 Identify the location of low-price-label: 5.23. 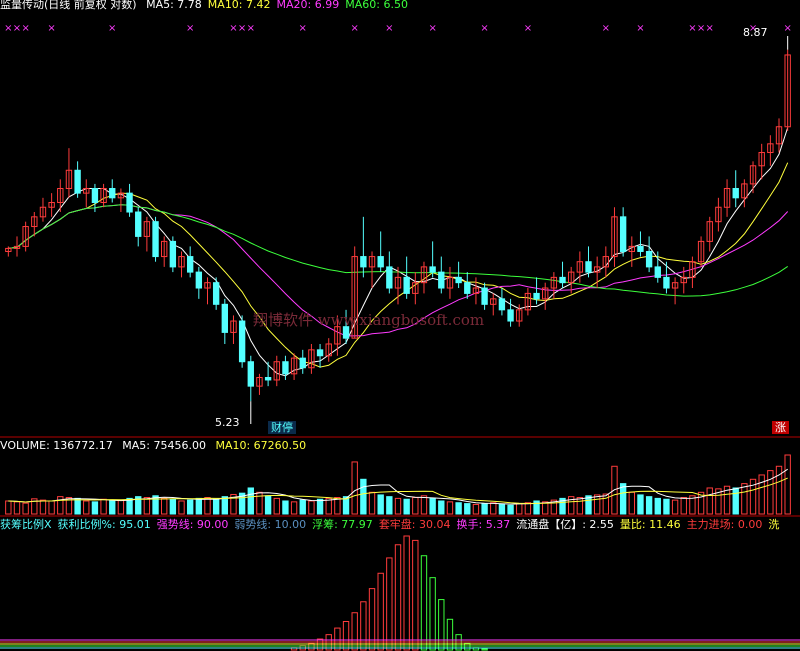
(227, 422).